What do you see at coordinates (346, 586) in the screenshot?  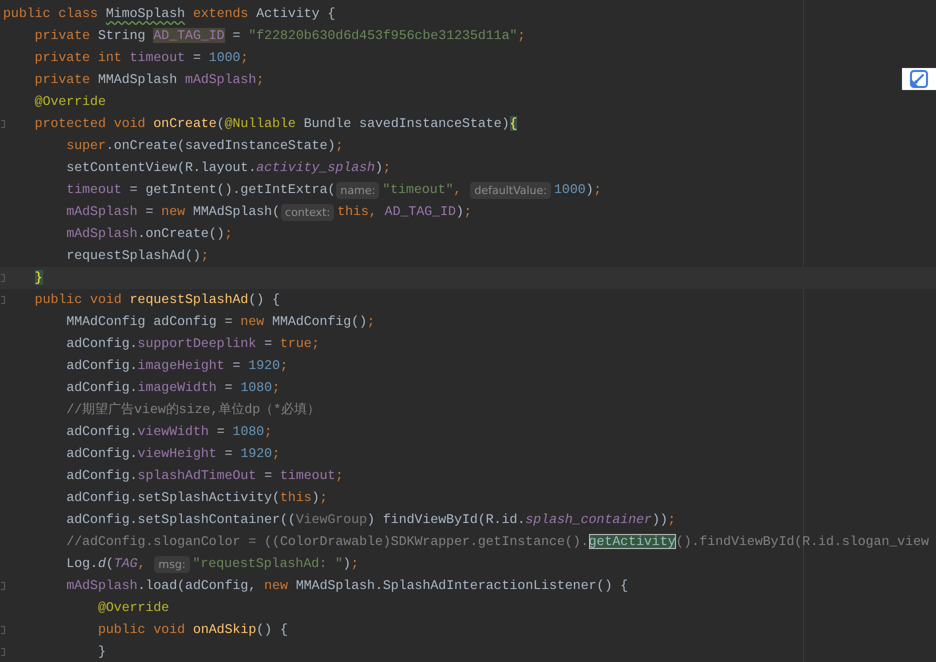 I see `code-text: mAdSplash.load(adConfig, new MMAdSplash.SplashAdInteractionListener() {` at bounding box center [346, 586].